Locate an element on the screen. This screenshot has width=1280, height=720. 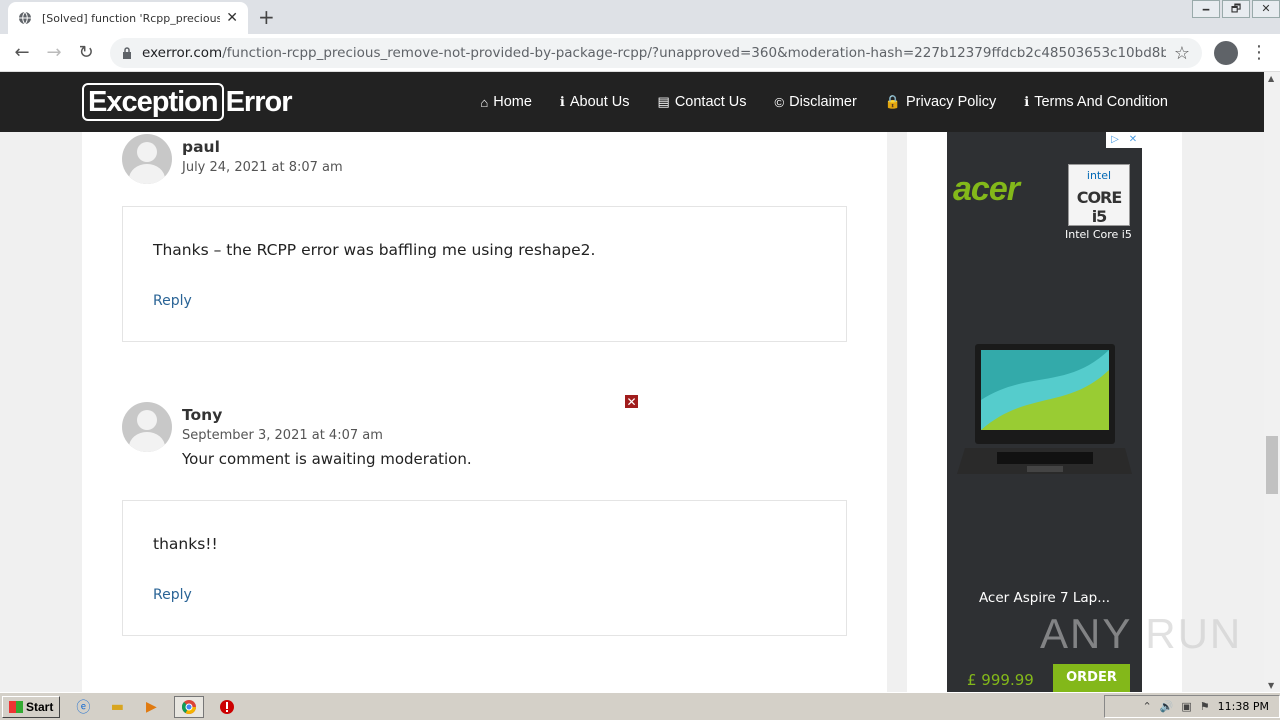
windows-flag-icon is located at coordinates (16, 706).